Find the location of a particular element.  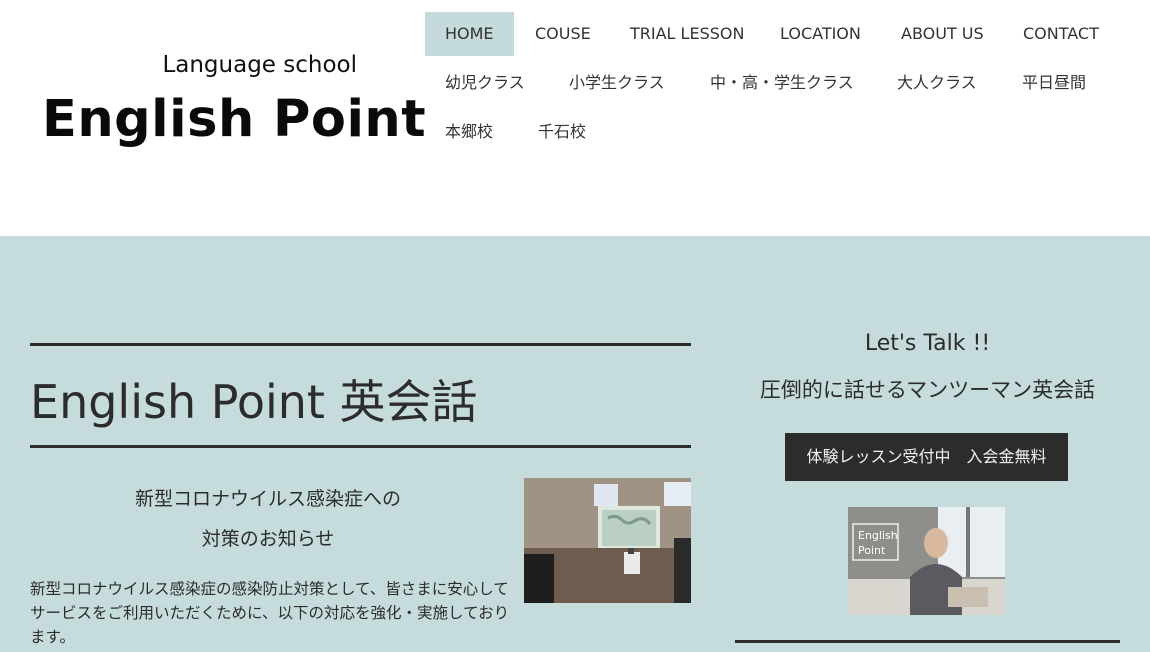

nav-preschool-class: 幼児クラス is located at coordinates (485, 83).